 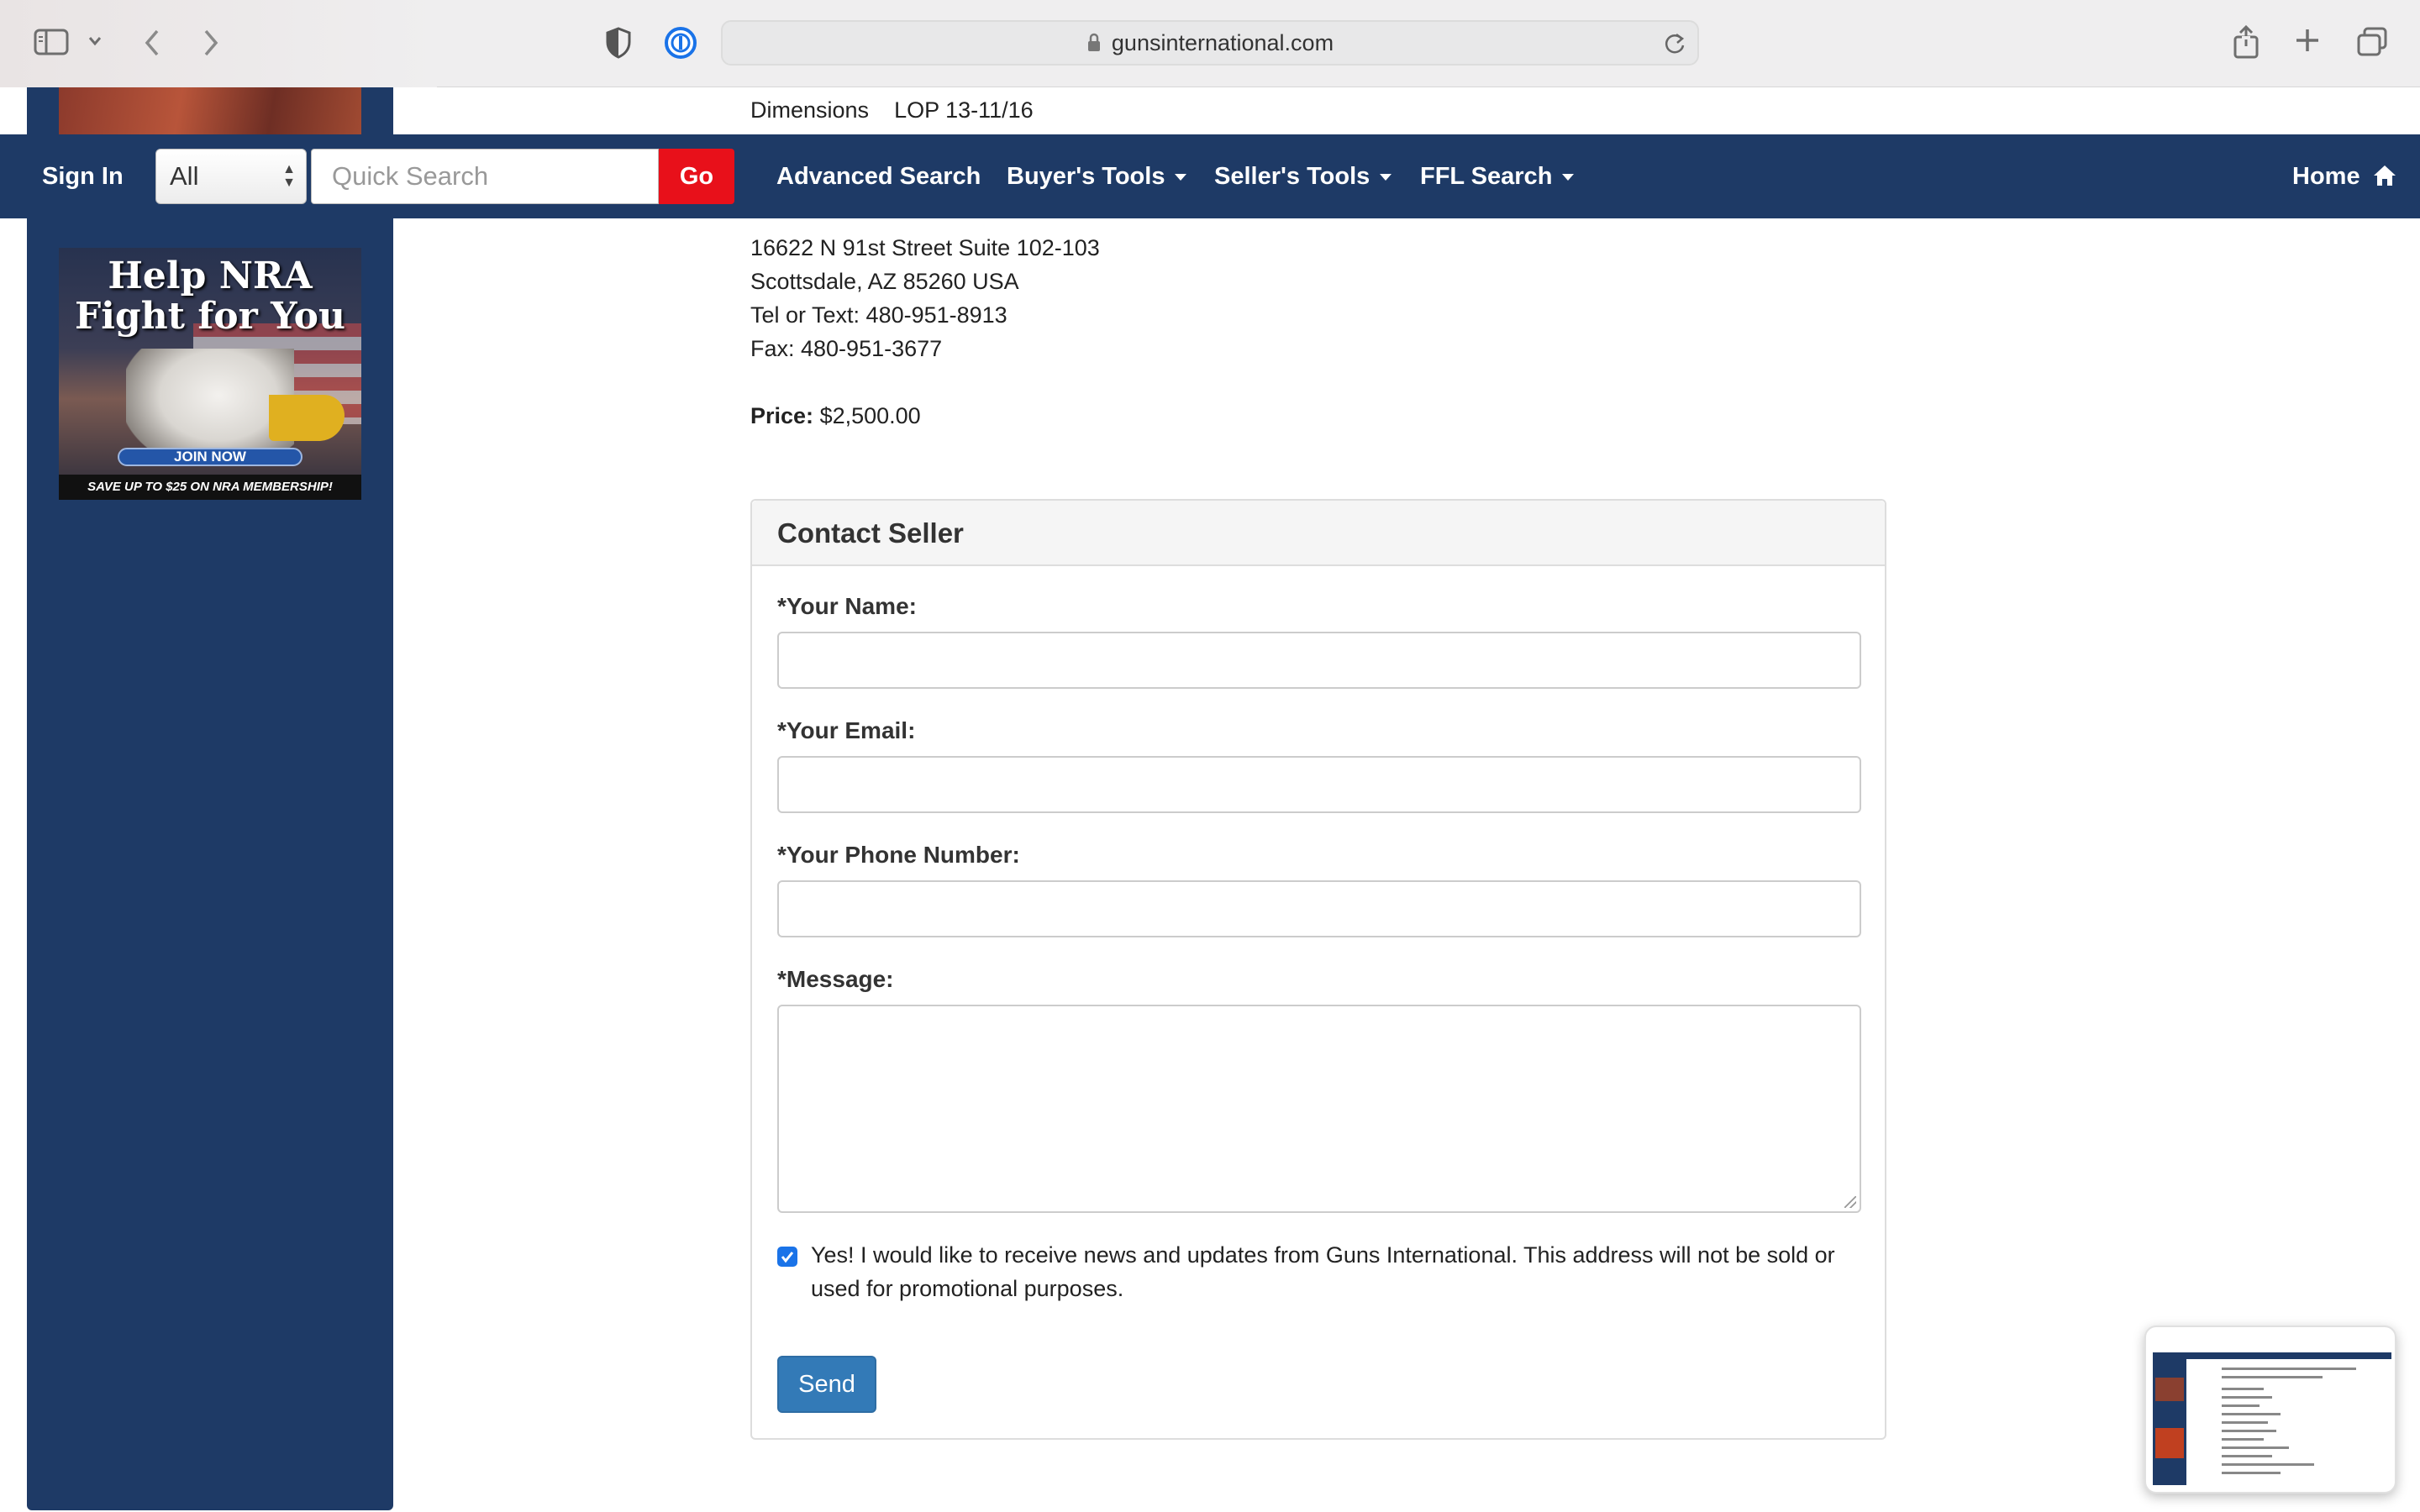 I want to click on your-email-label: *Your Email:, so click(x=846, y=730).